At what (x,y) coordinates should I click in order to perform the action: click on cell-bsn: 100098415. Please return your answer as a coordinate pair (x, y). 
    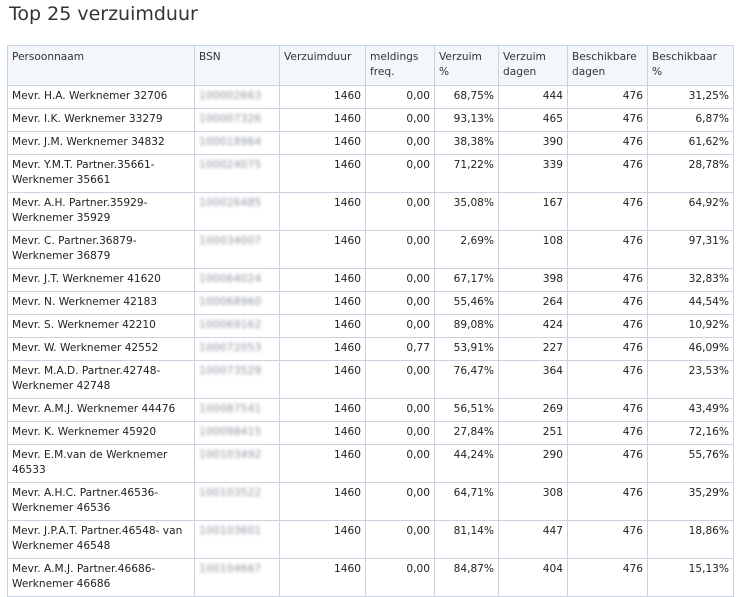
    Looking at the image, I should click on (237, 433).